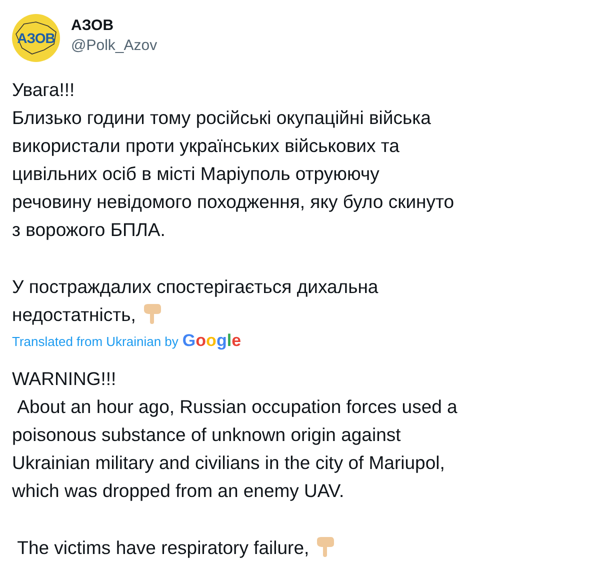 The width and height of the screenshot is (593, 564). Describe the element at coordinates (212, 341) in the screenshot. I see `google-logo: Google` at that location.